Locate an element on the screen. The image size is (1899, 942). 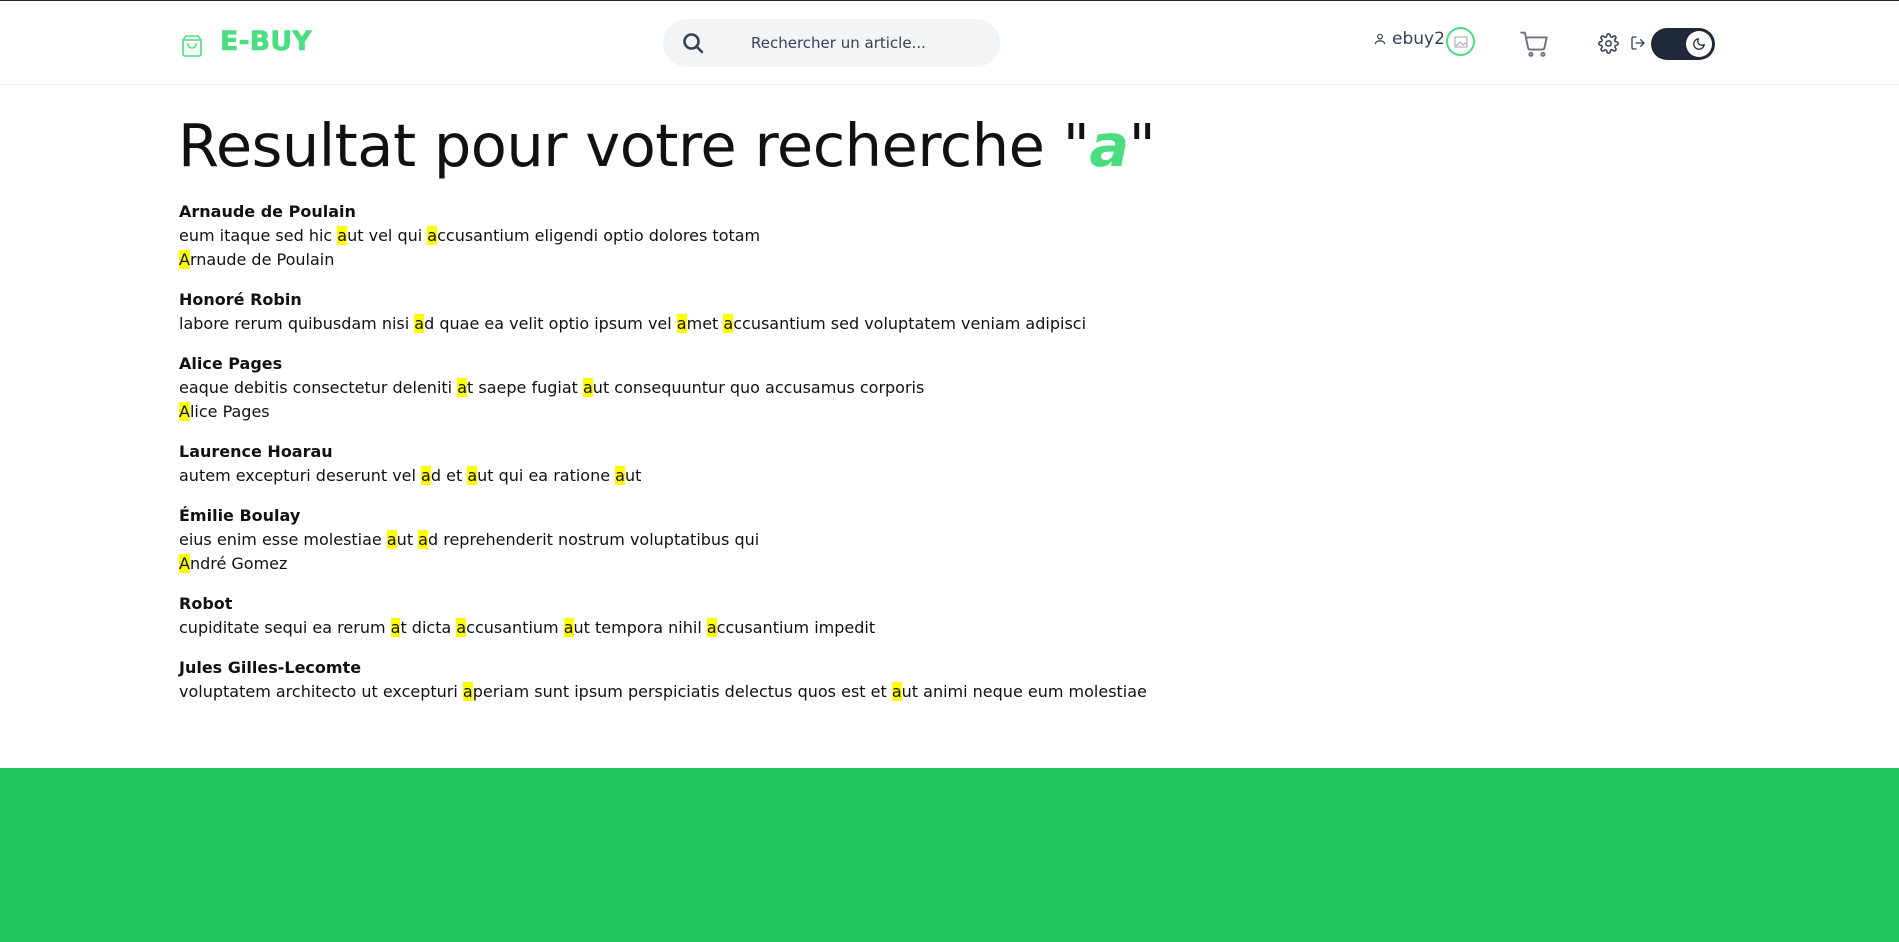
result-author: Laurence Hoarau is located at coordinates (256, 451).